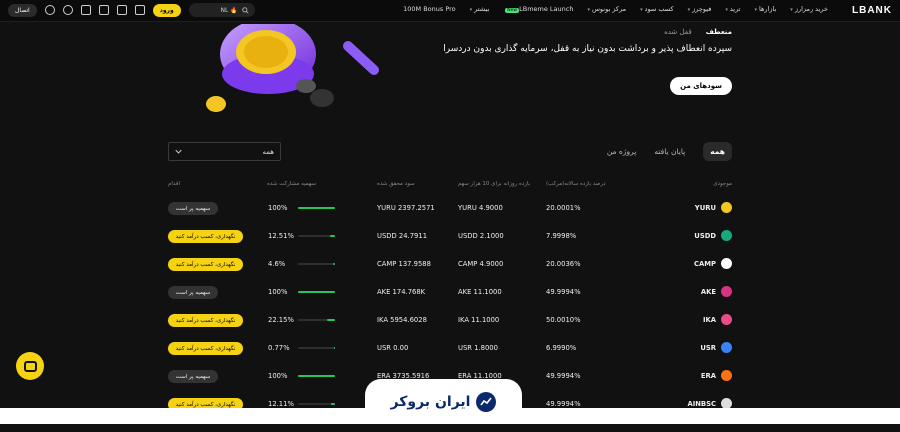 Image resolution: width=900 pixels, height=432 pixels. What do you see at coordinates (478, 348) in the screenshot?
I see `daily-yield: USR 1.8000` at bounding box center [478, 348].